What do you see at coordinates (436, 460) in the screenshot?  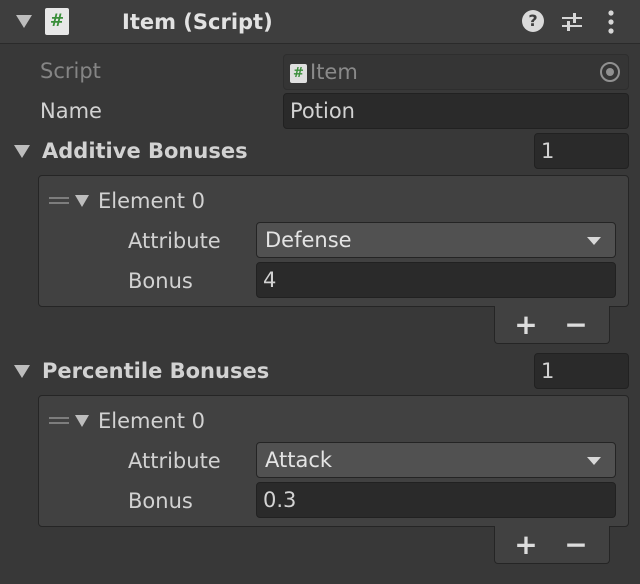 I see `percentile-attribute-dropdown: Attack` at bounding box center [436, 460].